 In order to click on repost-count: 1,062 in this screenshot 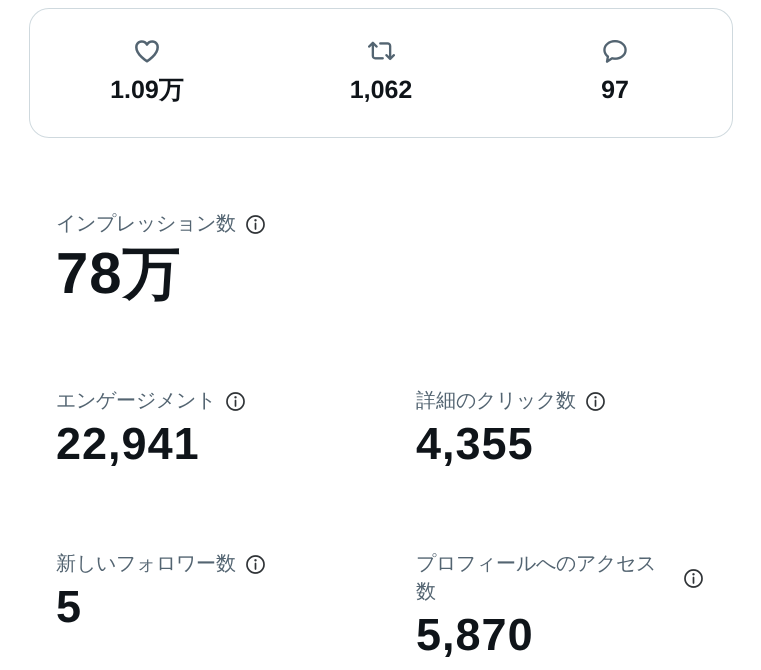, I will do `click(381, 90)`.